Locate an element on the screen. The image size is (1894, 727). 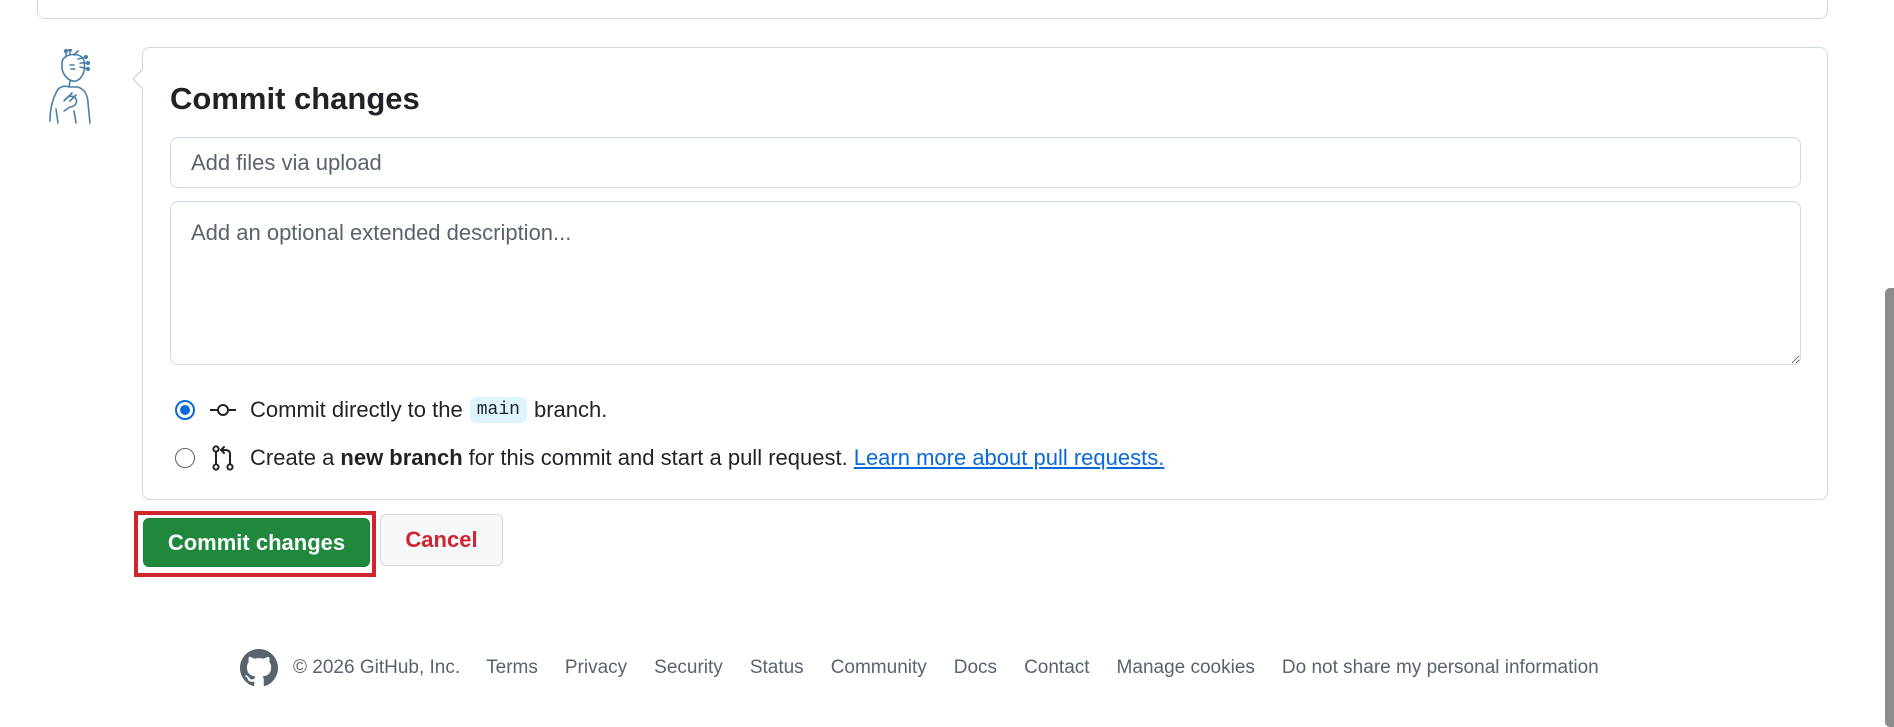
learn-more-pull-requests-link: Learn more about pull requests. is located at coordinates (1009, 458).